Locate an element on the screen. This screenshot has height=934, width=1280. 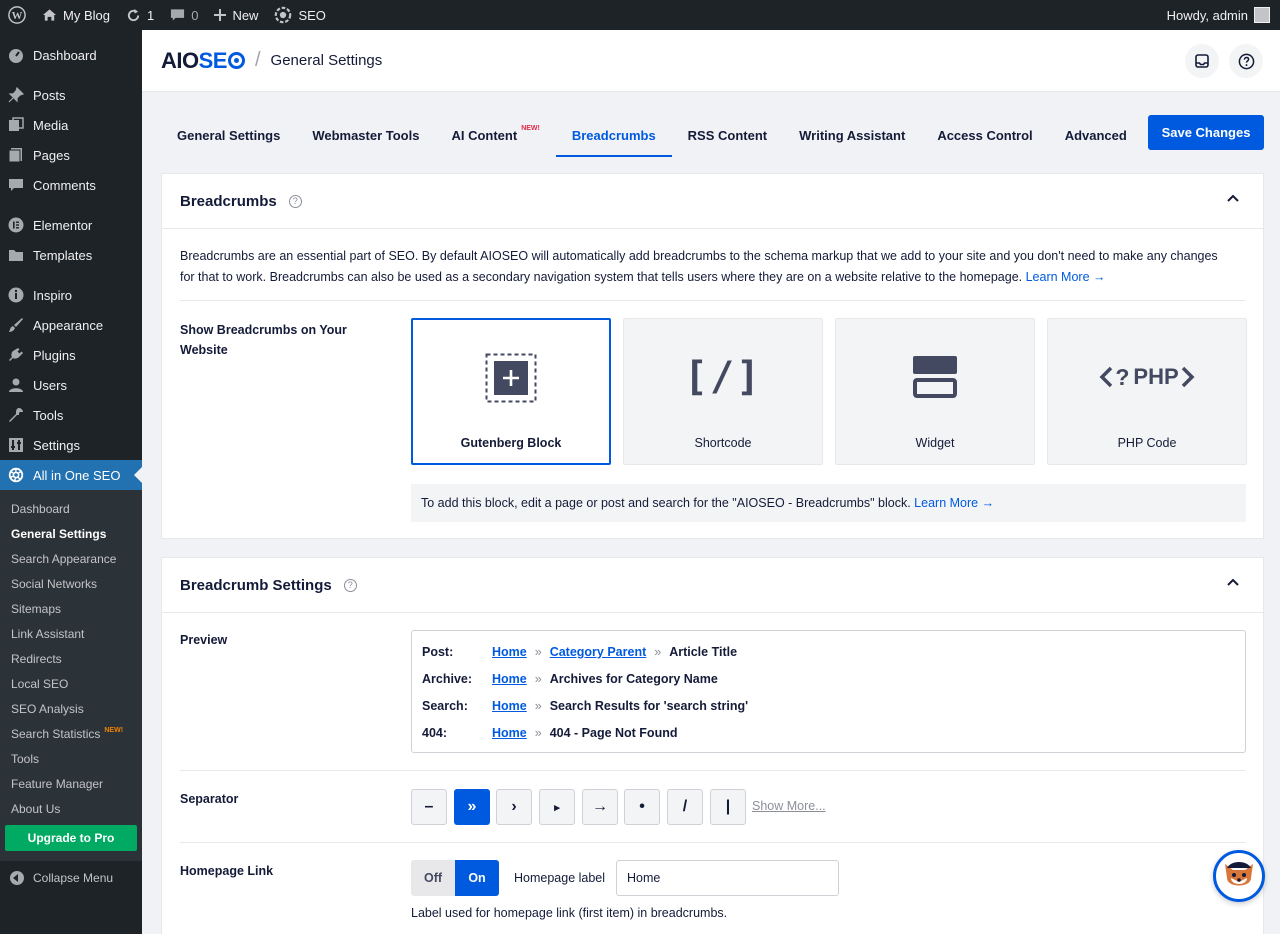
sidebar-item-media: Media is located at coordinates (71, 125).